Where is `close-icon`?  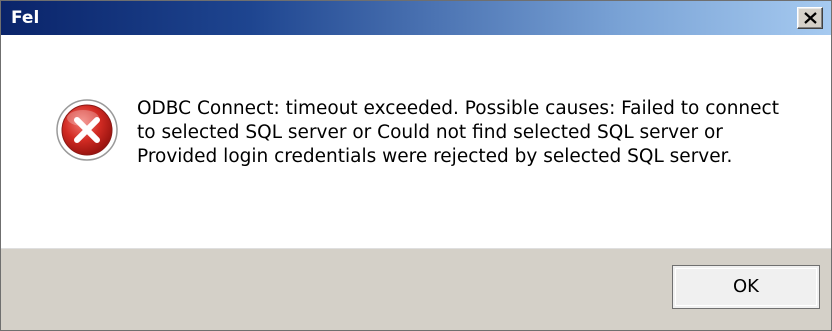 close-icon is located at coordinates (810, 18).